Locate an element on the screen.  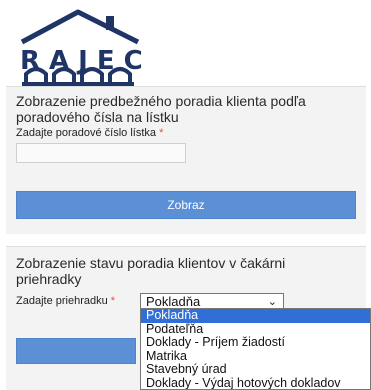
dropdown-option: Podateľňa is located at coordinates (255, 329).